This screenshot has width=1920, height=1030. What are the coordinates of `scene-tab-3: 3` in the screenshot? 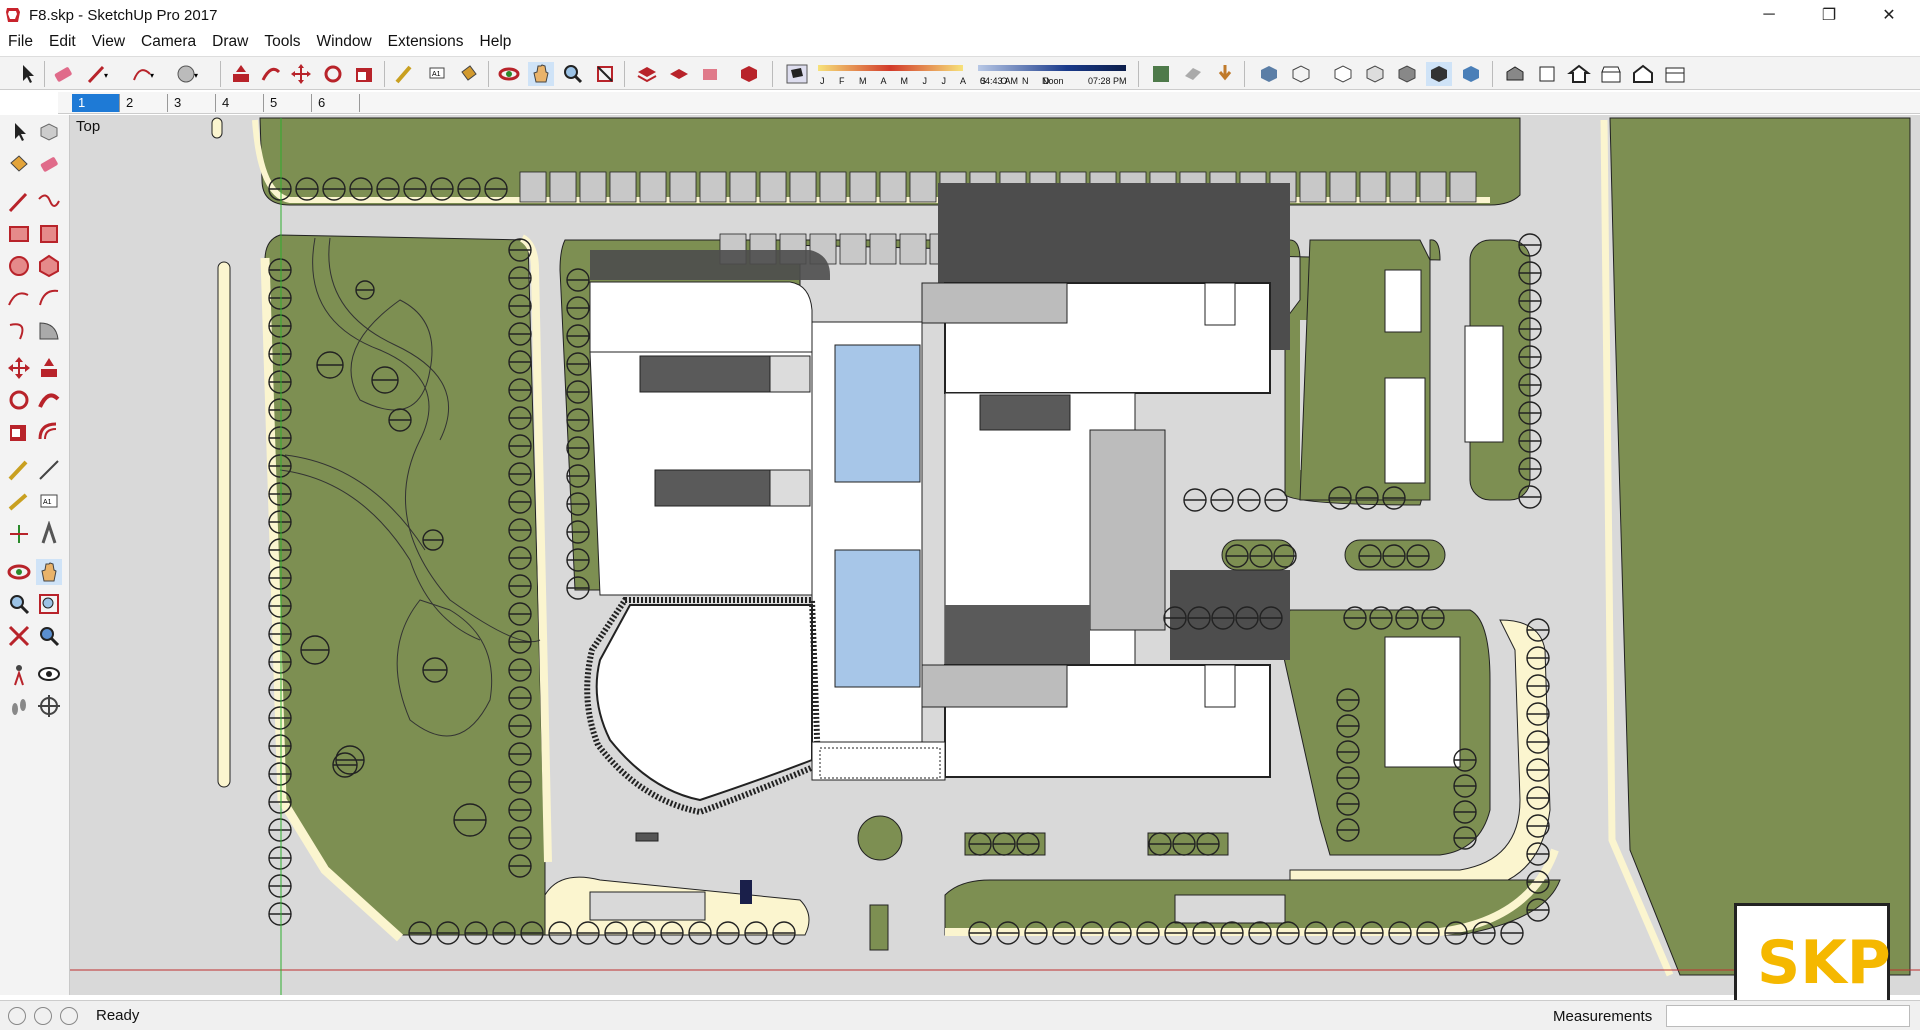 It's located at (192, 103).